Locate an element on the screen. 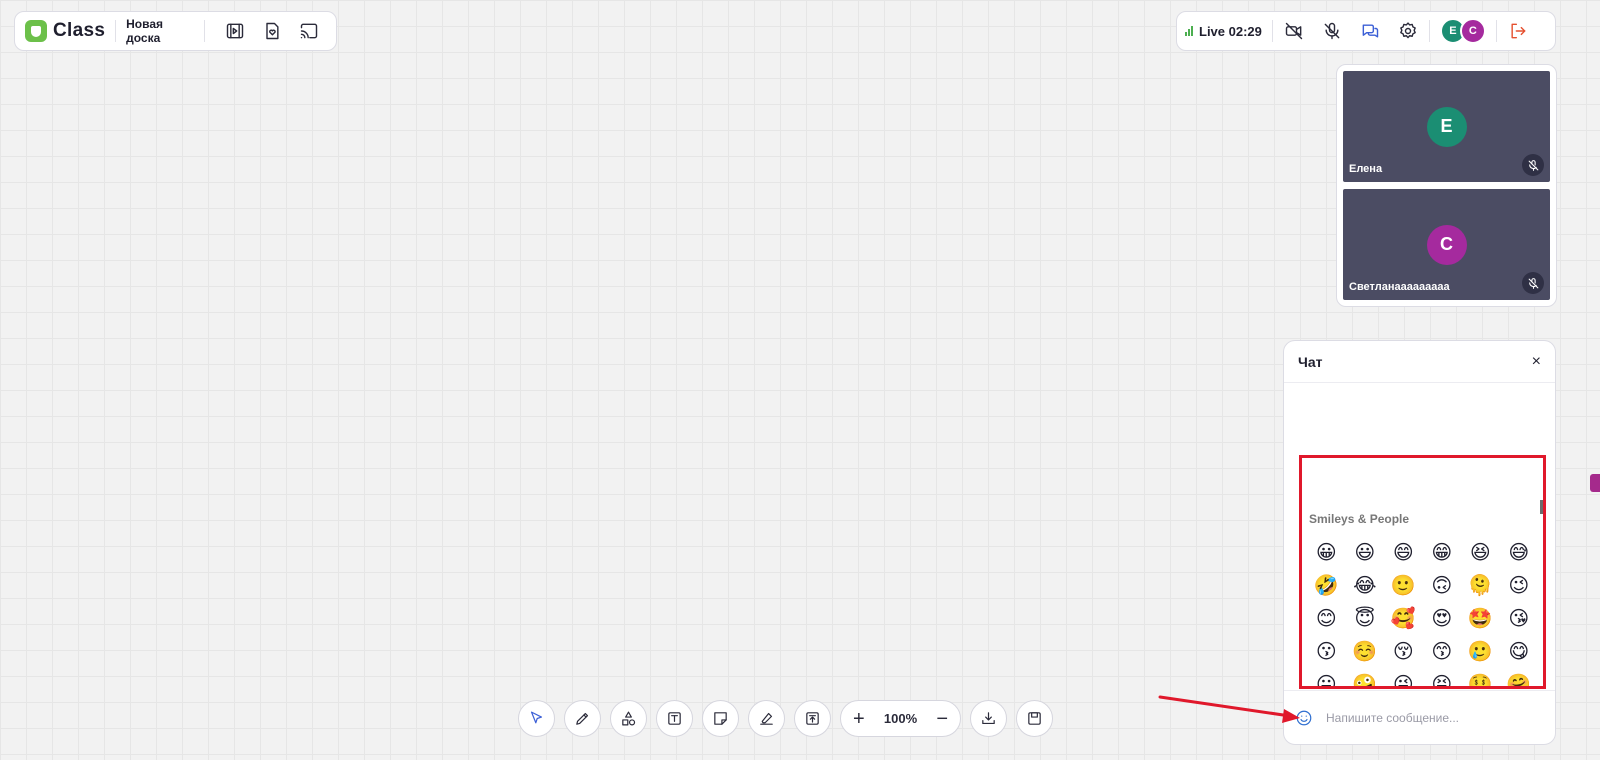 The height and width of the screenshot is (760, 1600). video-tile: С Светланааааааааа is located at coordinates (1446, 244).